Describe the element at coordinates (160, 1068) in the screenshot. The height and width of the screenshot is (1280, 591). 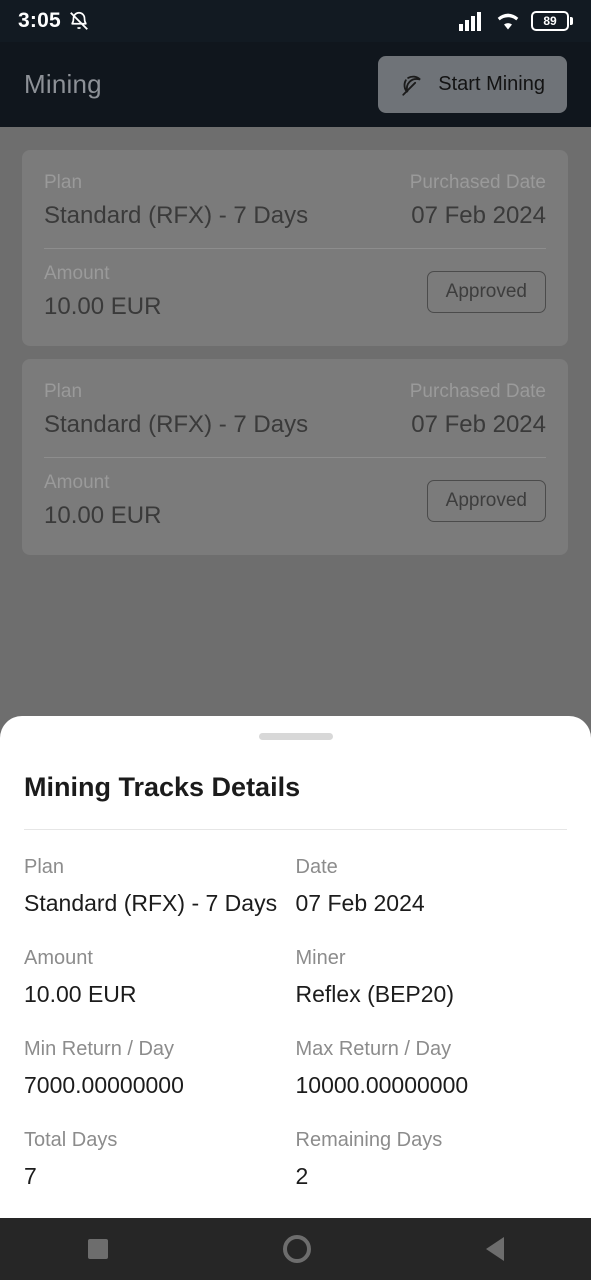
I see `detail-min-return: Min Return / Day 7000.00000000` at that location.